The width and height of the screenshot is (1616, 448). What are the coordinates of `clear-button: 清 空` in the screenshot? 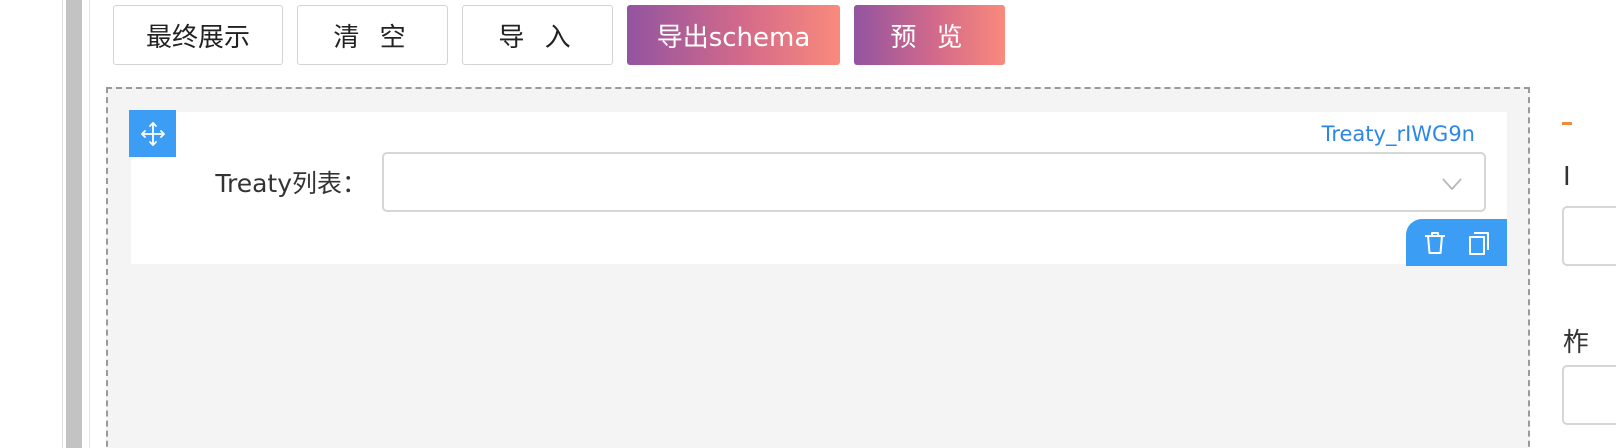 It's located at (372, 35).